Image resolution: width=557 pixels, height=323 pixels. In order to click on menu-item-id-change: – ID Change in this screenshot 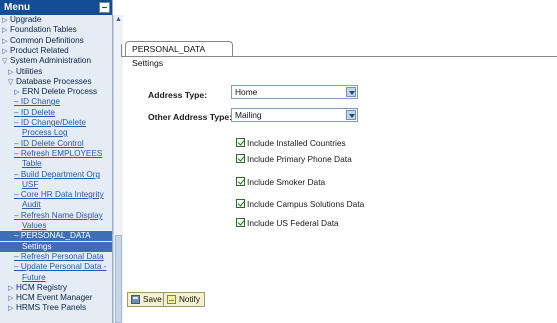, I will do `click(37, 102)`.